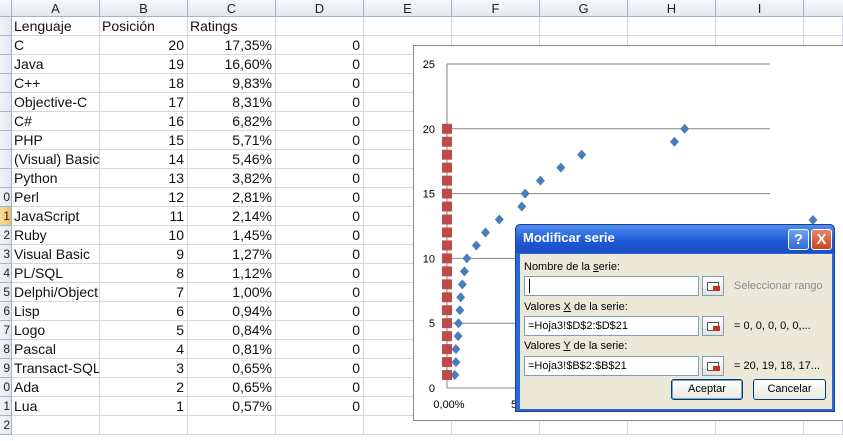  I want to click on cell: (Visual) Basic, so click(56, 159).